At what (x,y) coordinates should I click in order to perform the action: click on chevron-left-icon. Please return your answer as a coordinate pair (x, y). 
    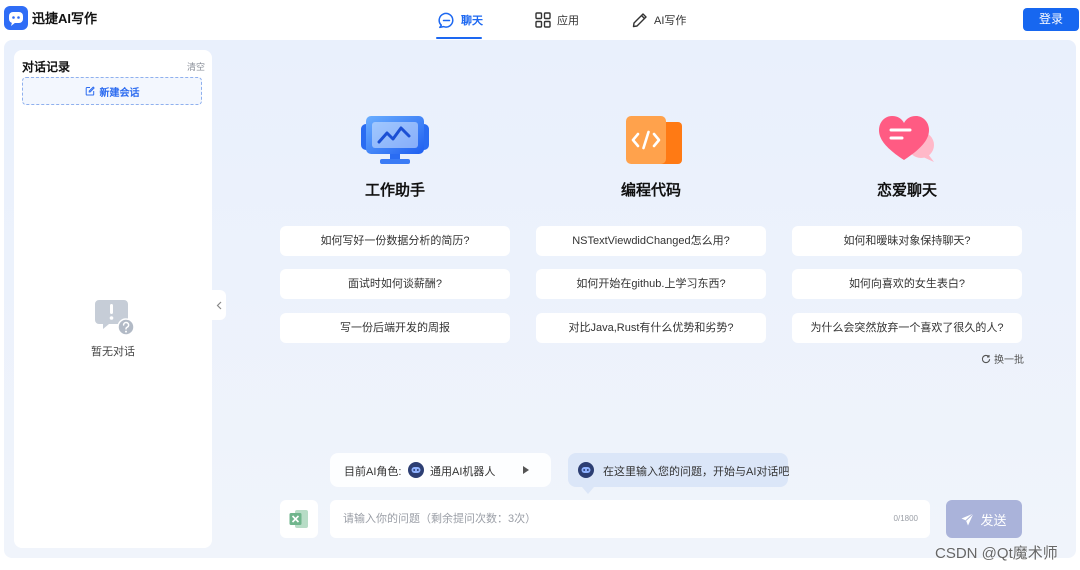
    Looking at the image, I should click on (219, 305).